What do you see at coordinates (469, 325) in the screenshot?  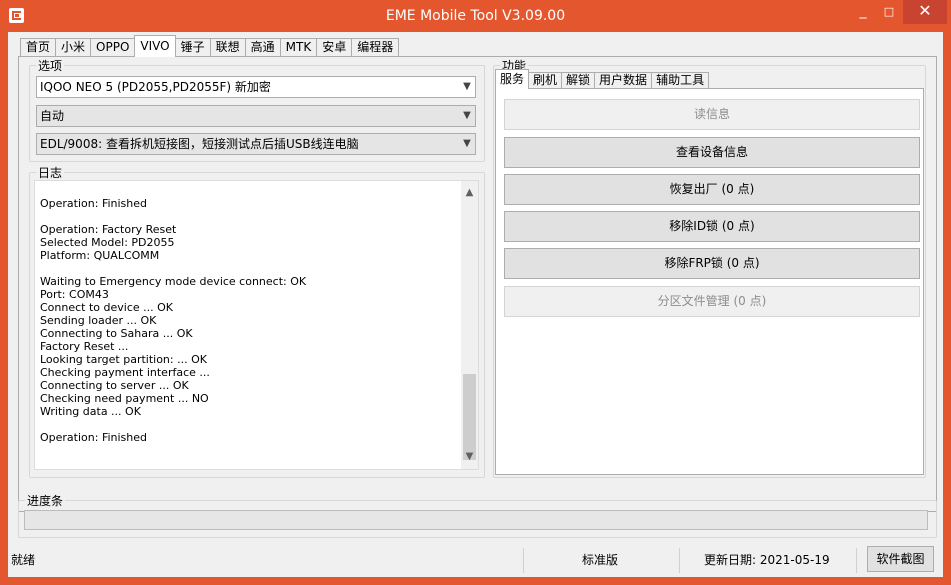 I see `log-scrollbar: ▲ ▼` at bounding box center [469, 325].